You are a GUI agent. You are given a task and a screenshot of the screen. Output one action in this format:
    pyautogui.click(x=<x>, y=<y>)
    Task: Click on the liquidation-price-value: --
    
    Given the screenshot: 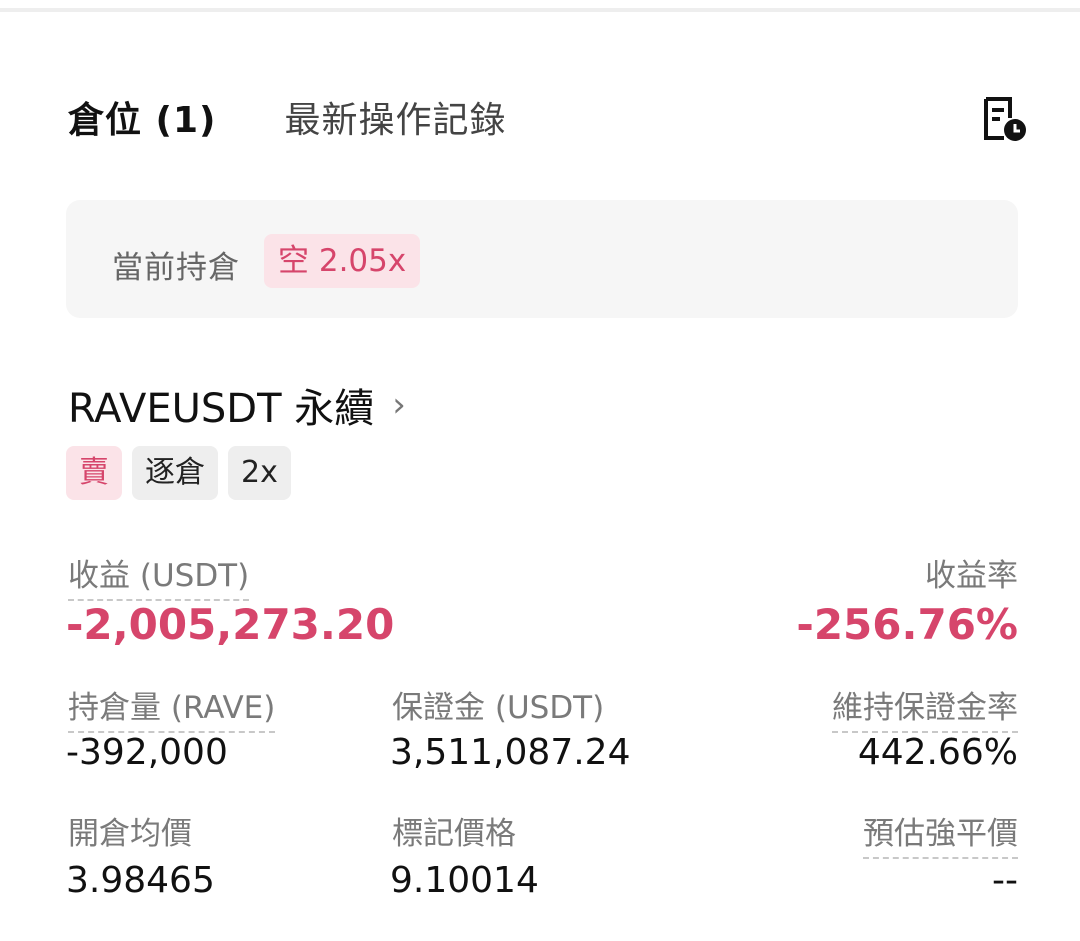 What is the action you would take?
    pyautogui.click(x=1005, y=880)
    